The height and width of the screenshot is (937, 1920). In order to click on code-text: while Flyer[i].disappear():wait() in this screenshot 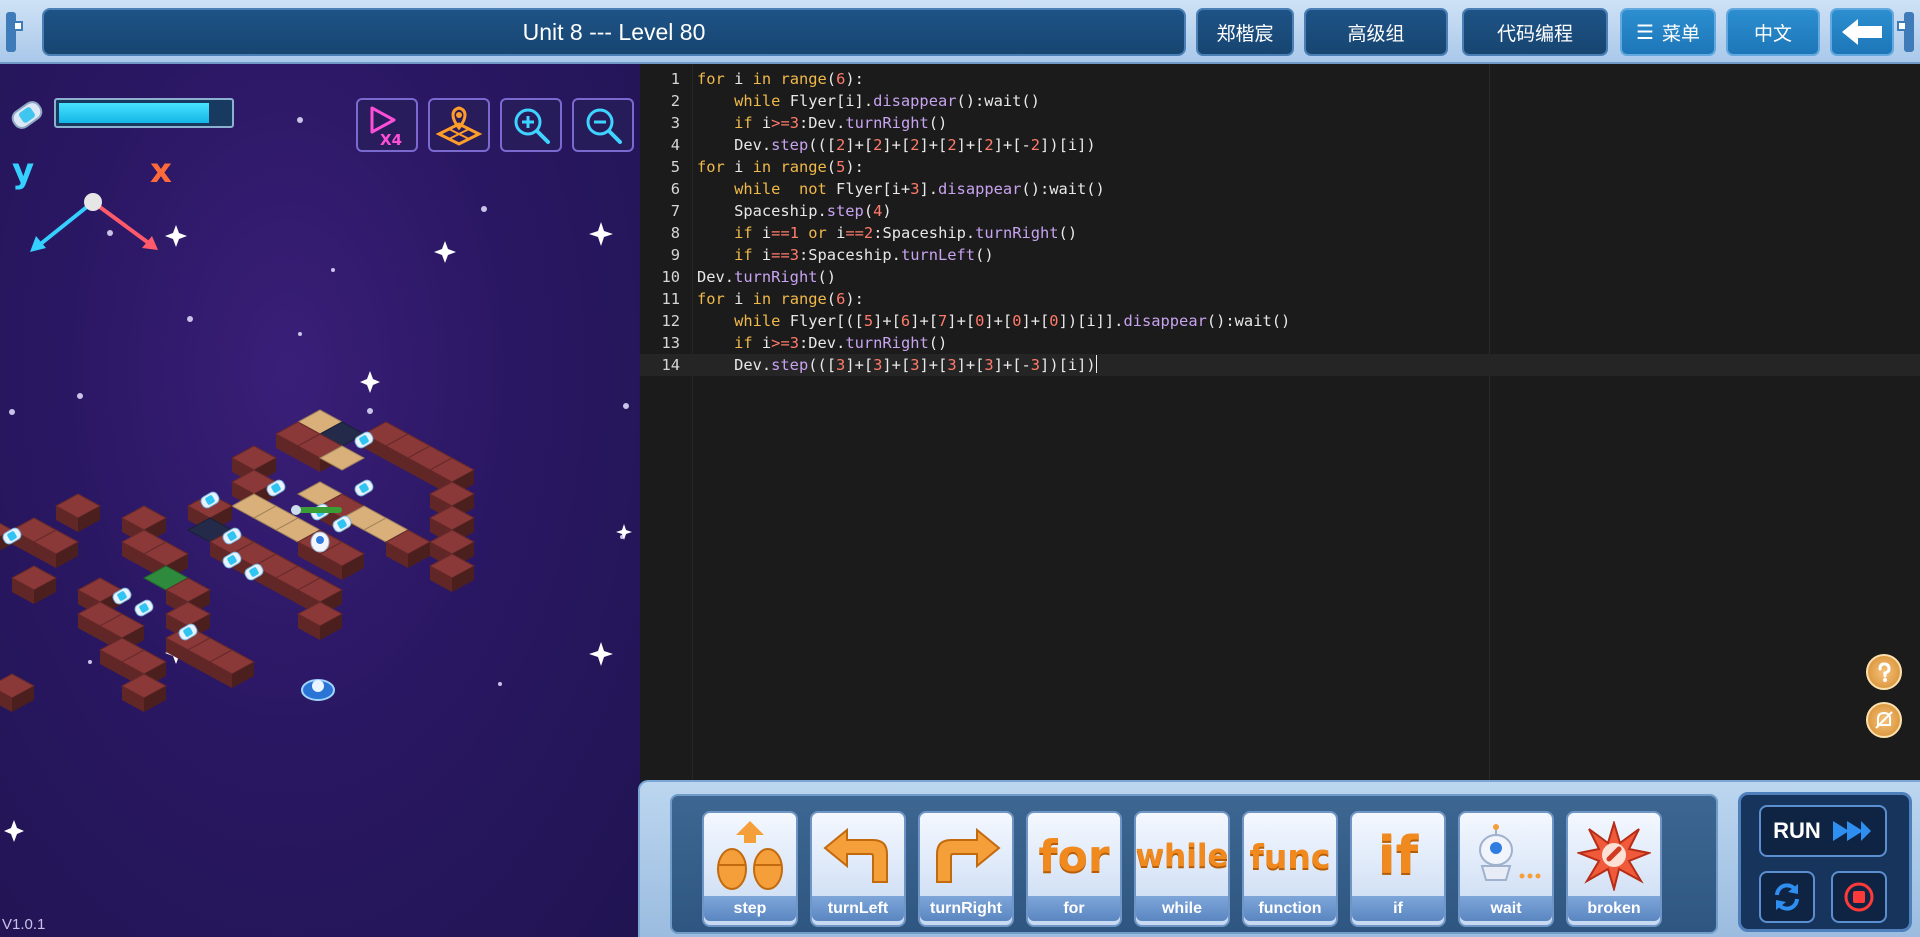, I will do `click(868, 101)`.